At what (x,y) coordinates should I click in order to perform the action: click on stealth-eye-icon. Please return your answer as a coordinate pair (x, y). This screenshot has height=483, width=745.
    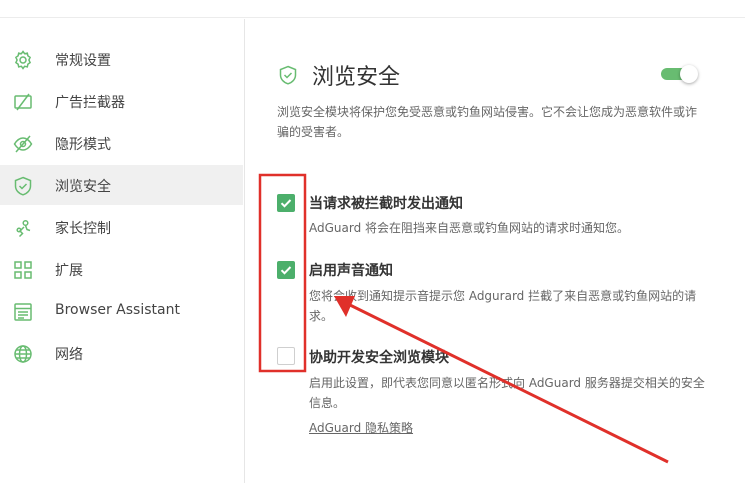
    Looking at the image, I should click on (23, 144).